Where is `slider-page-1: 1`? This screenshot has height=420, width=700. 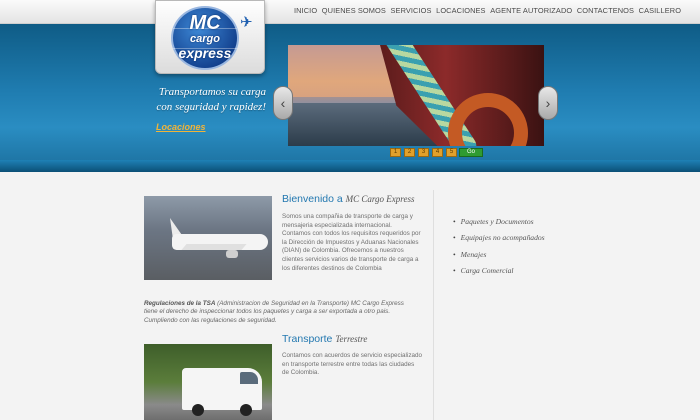 slider-page-1: 1 is located at coordinates (395, 152).